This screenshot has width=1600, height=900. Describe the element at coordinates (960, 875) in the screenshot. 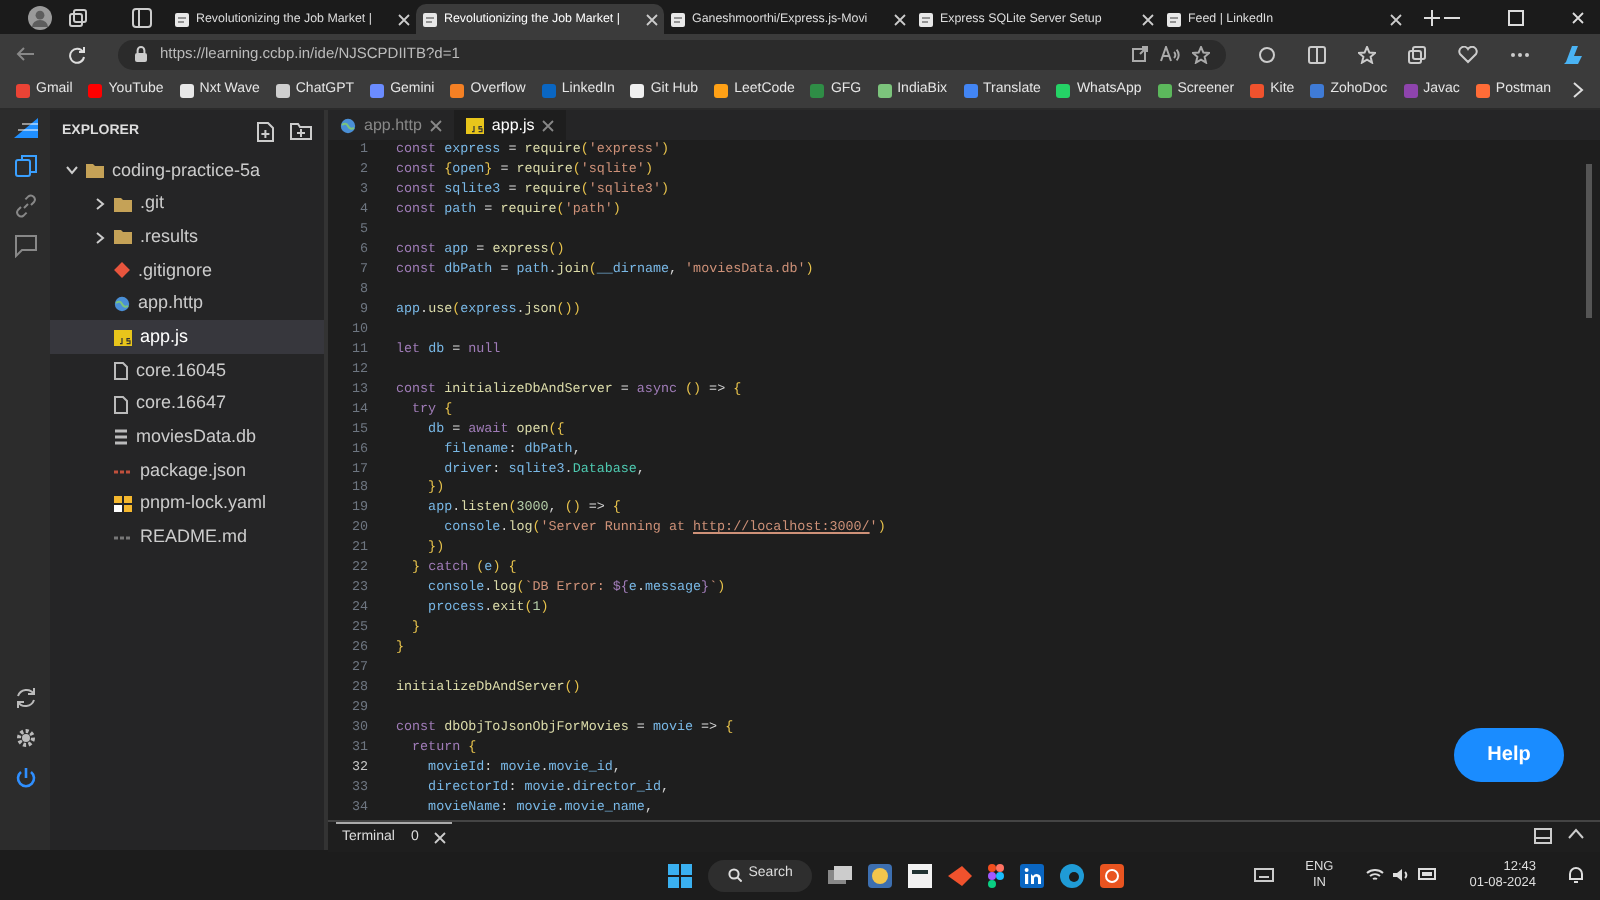

I see `kite-app-icon` at that location.